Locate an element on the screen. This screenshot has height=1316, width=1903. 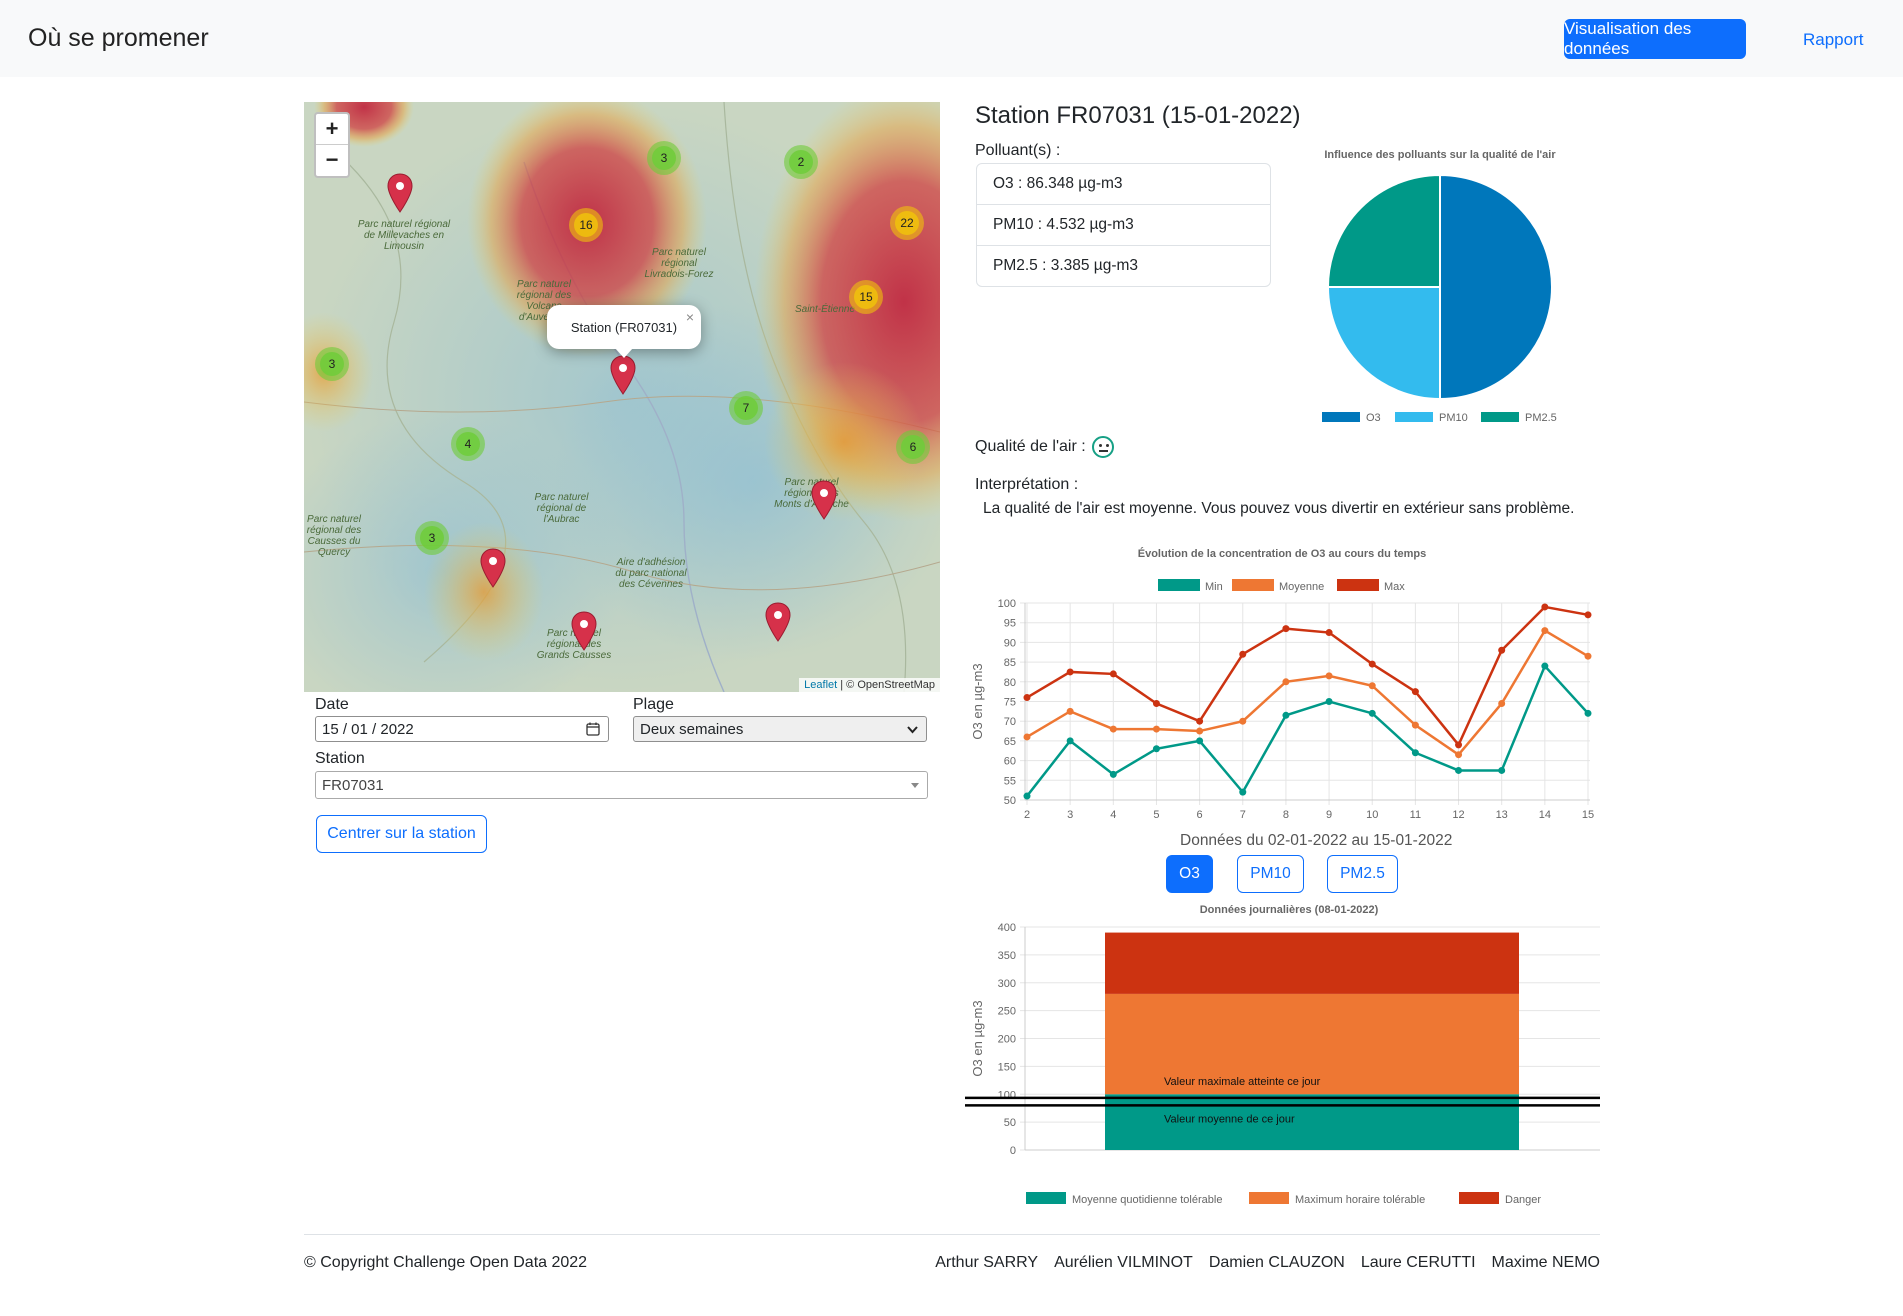
brand-title: Où se promener is located at coordinates (118, 38).